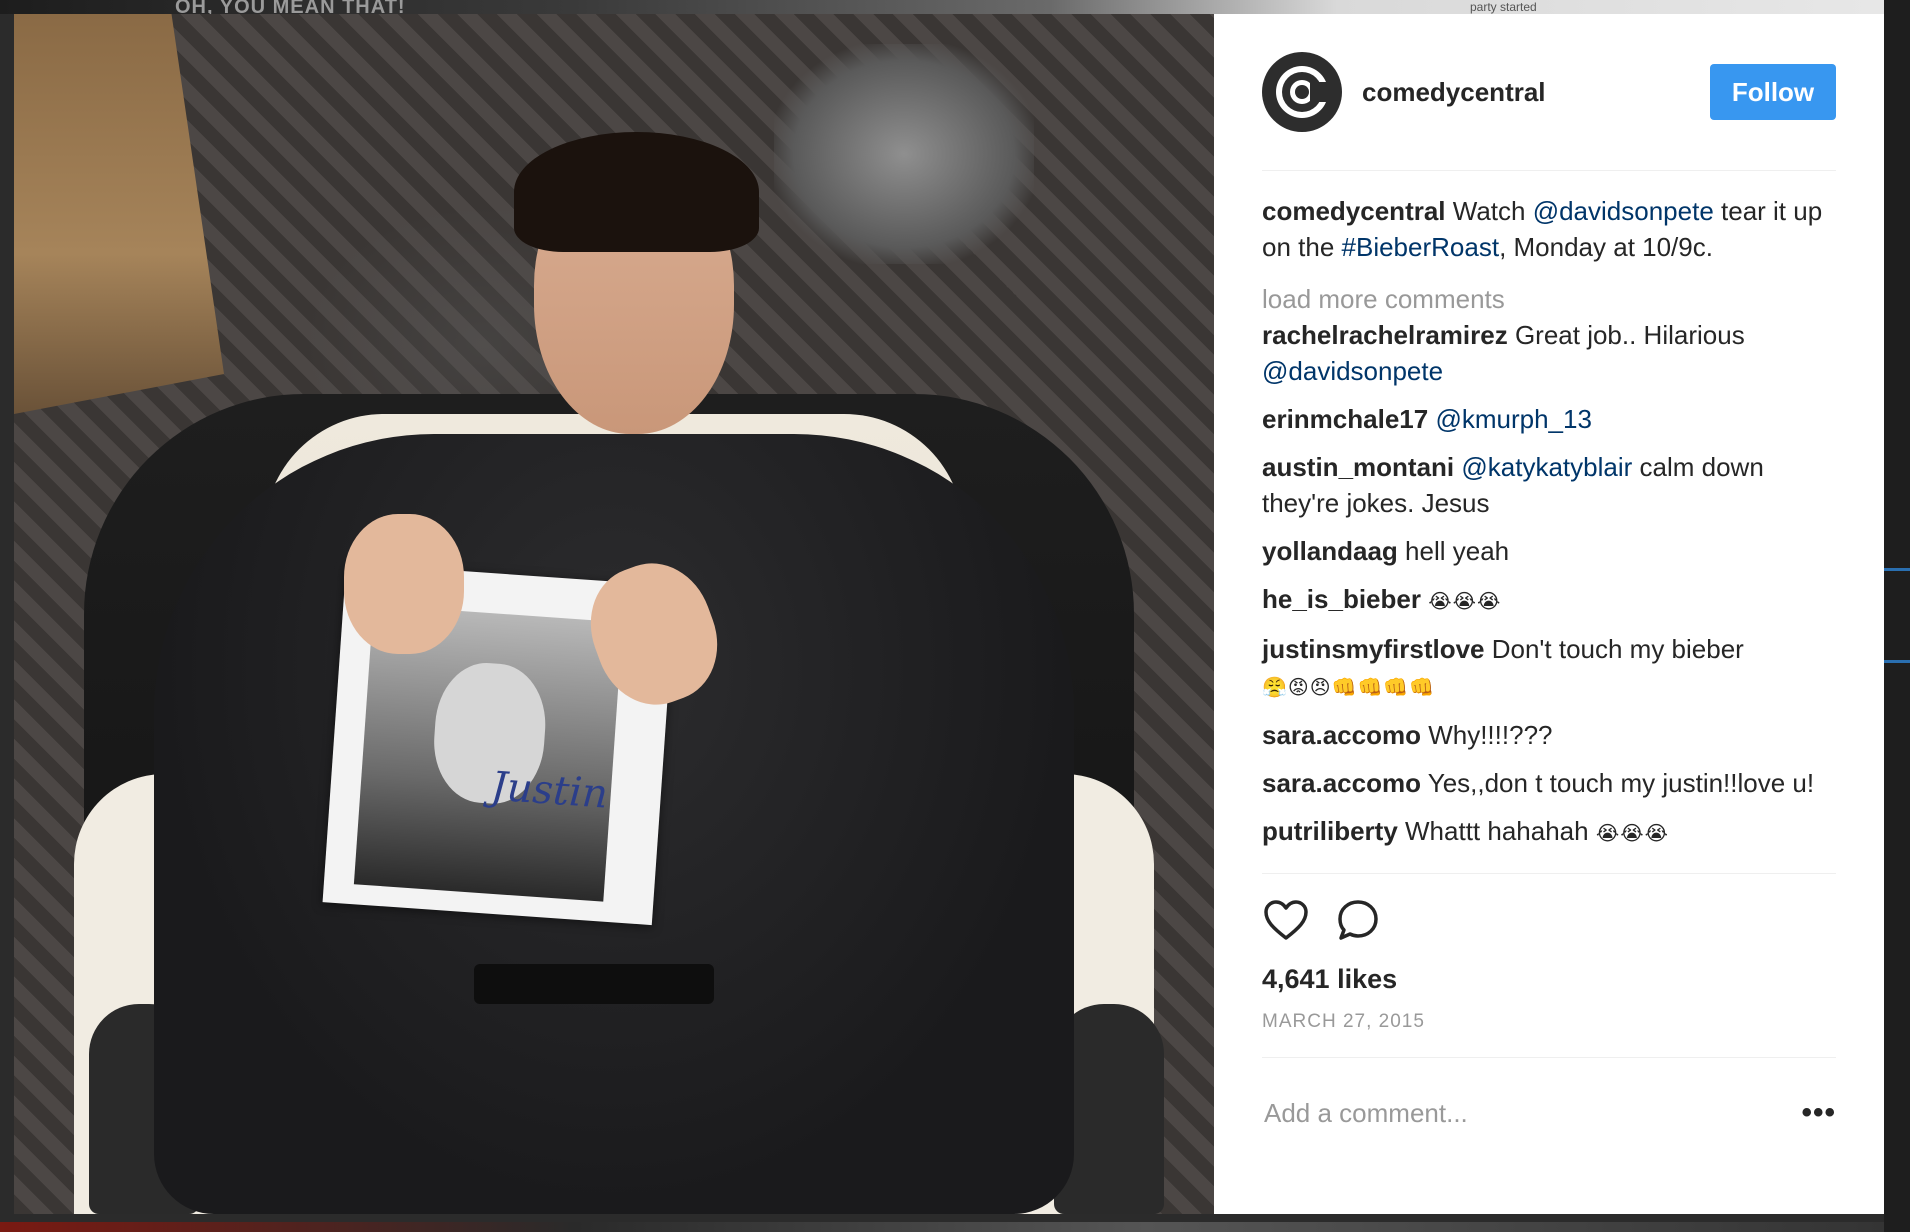 The width and height of the screenshot is (1910, 1232). I want to click on comment-username: rachelrachelramirez, so click(1385, 335).